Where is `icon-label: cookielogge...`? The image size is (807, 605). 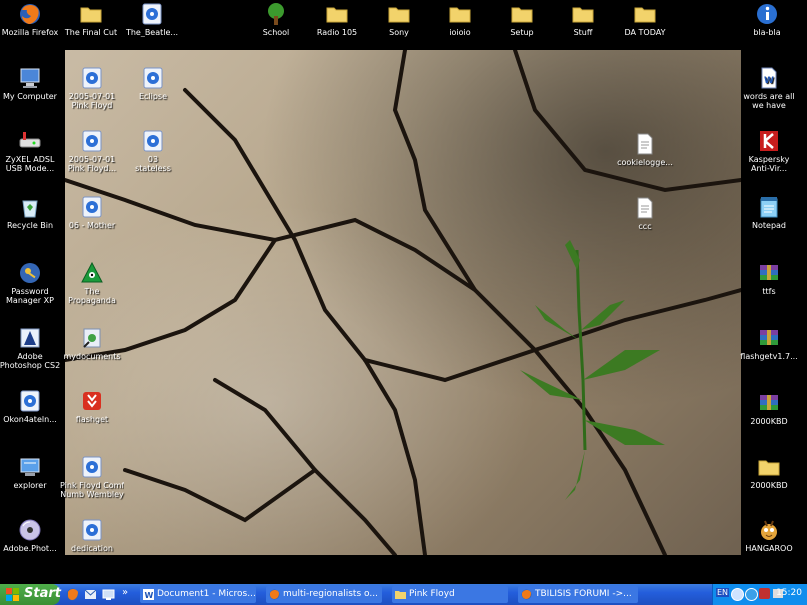 icon-label: cookielogge... is located at coordinates (645, 162).